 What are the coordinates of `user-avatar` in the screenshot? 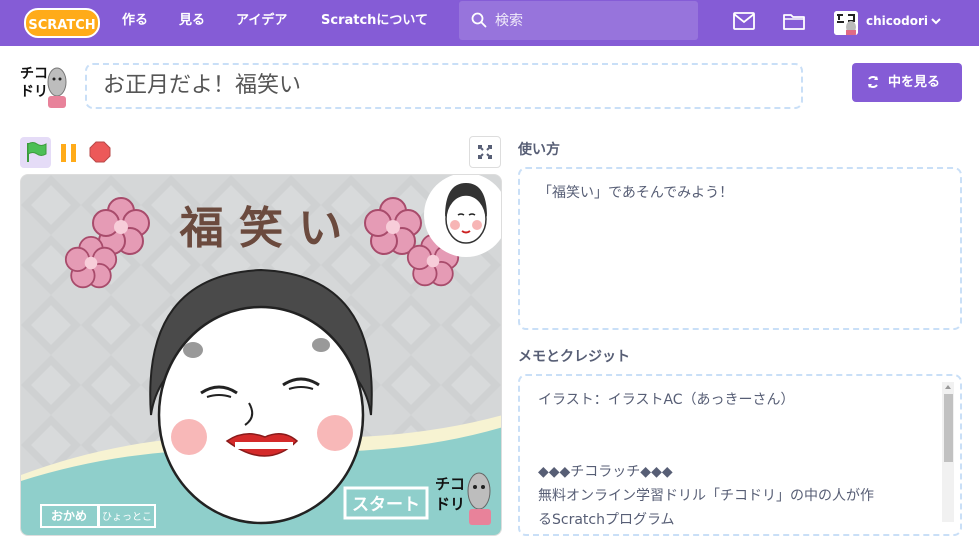 It's located at (846, 23).